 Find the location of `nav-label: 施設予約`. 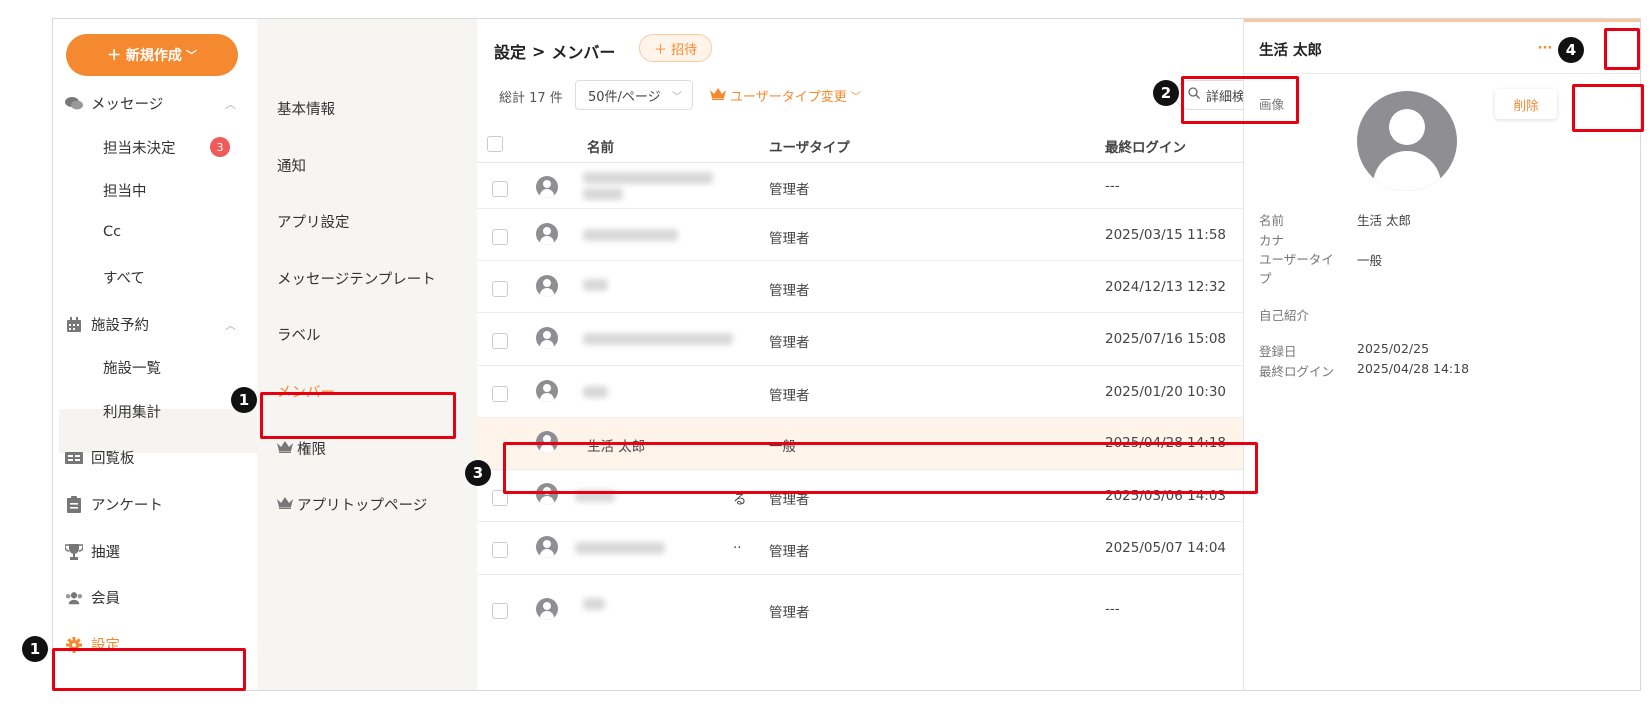

nav-label: 施設予約 is located at coordinates (120, 326).